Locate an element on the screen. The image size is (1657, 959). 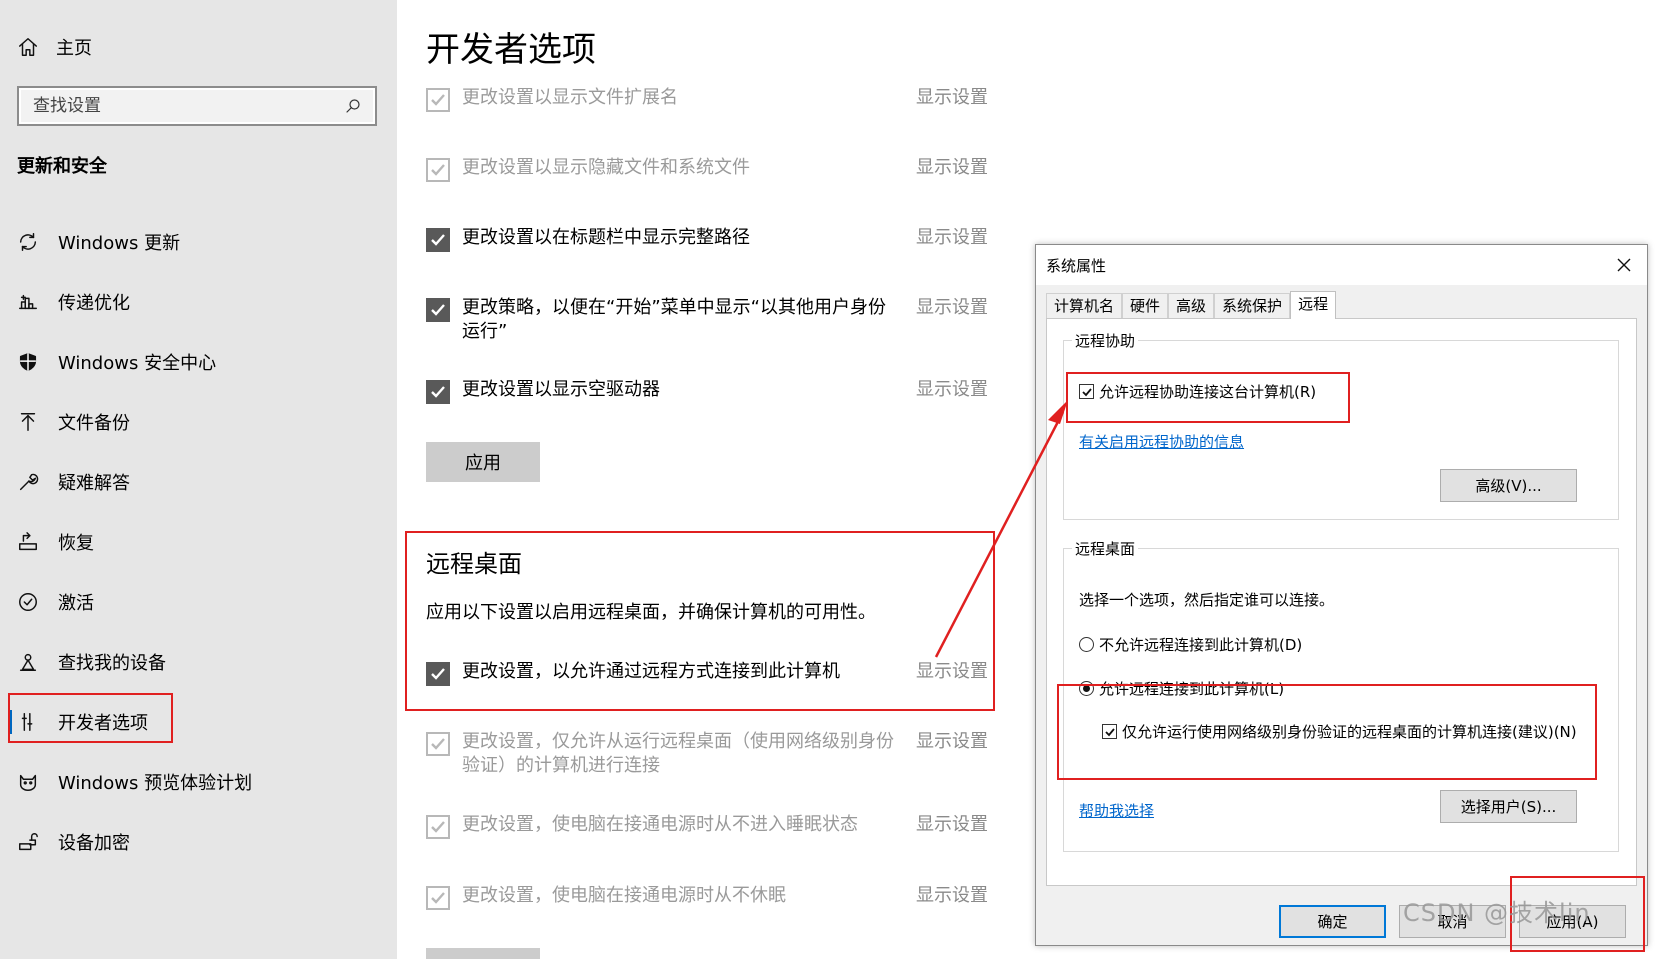
option-show-full-path: 更改设置以在标题栏中显示完整路径 显示设置 is located at coordinates (711, 239).